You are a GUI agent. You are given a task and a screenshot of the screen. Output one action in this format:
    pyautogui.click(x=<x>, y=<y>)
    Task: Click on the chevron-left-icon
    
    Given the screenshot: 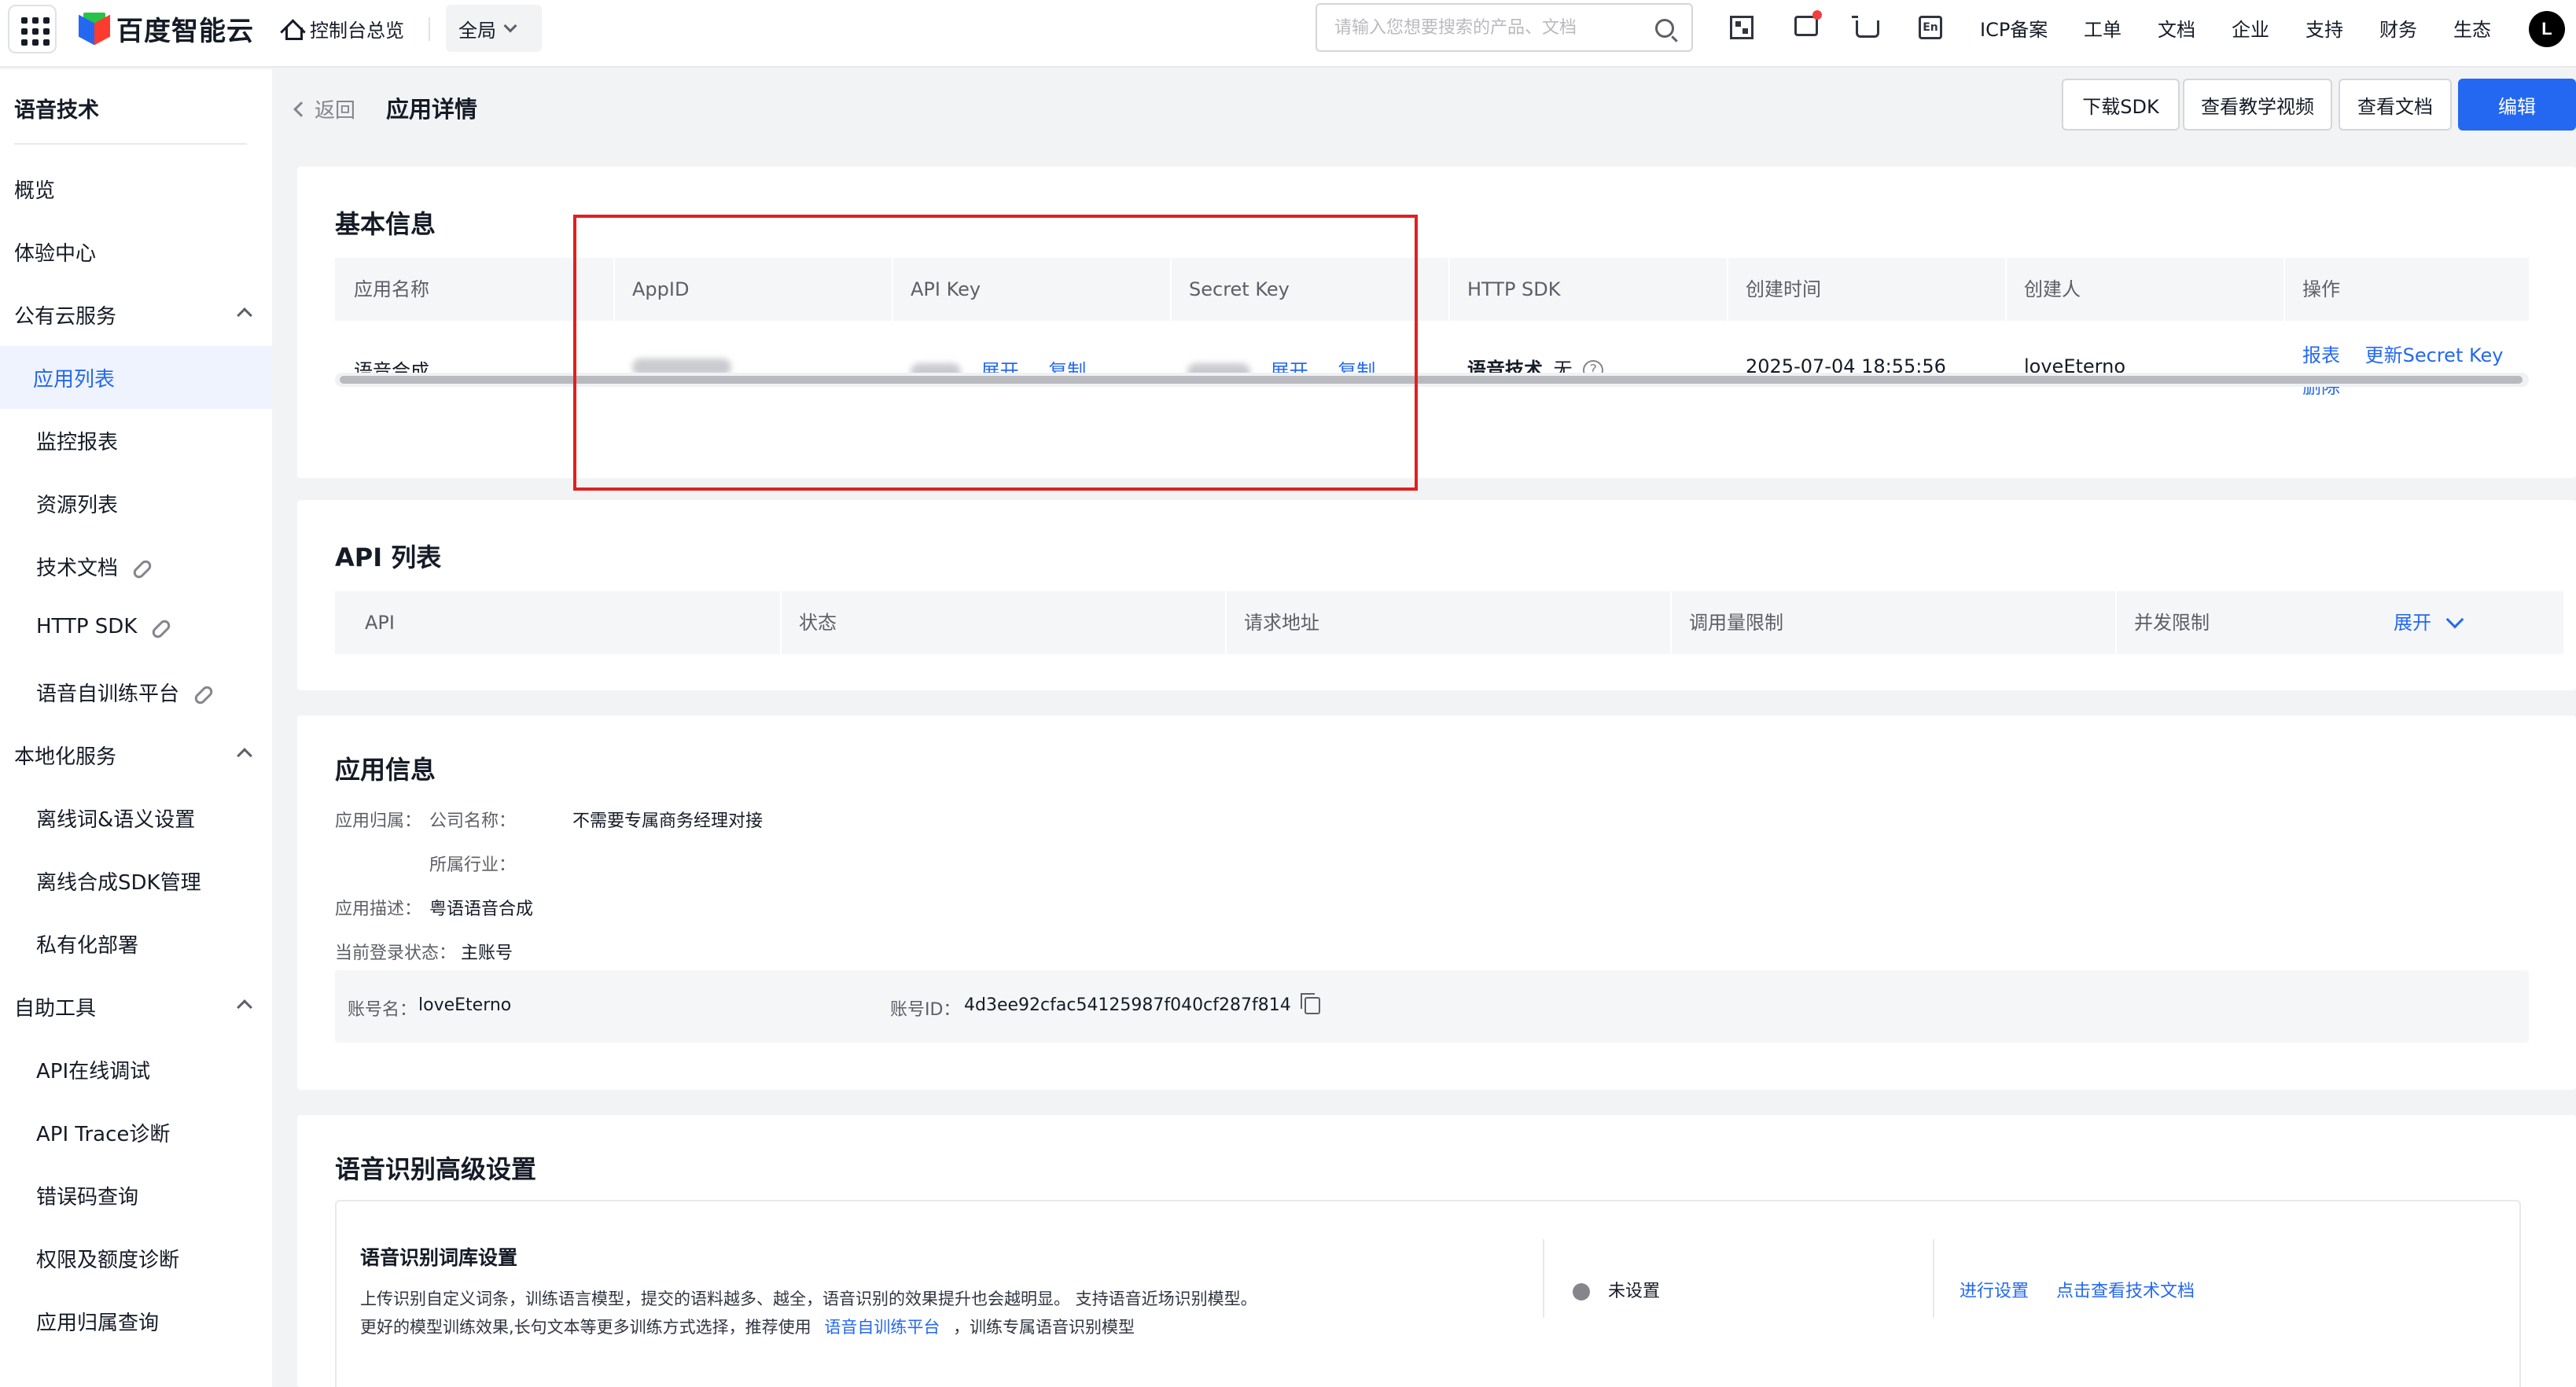 What is the action you would take?
    pyautogui.click(x=301, y=109)
    